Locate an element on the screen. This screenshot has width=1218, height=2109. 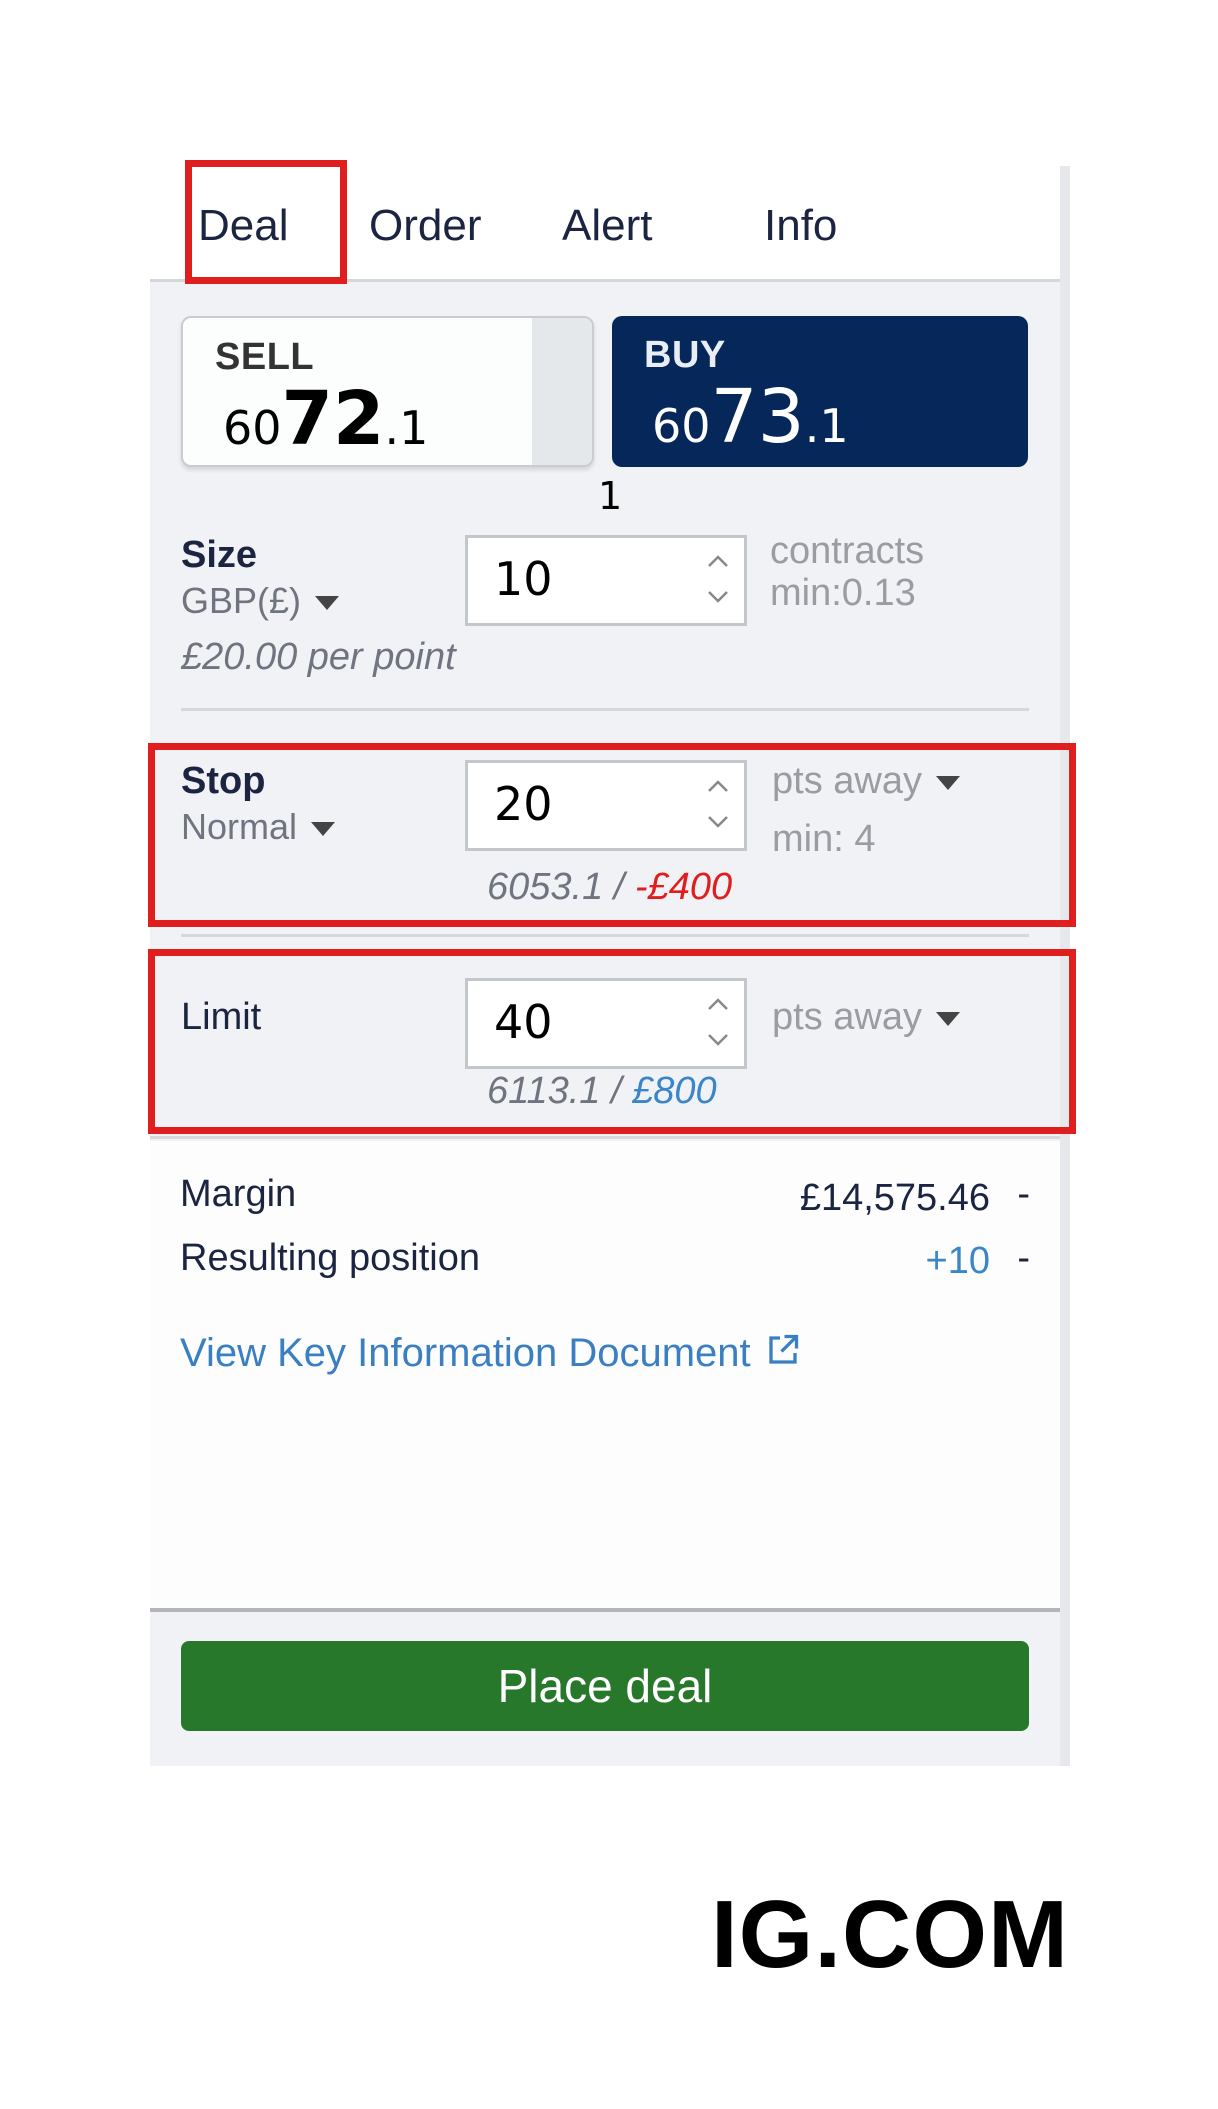
limit-label: Limit is located at coordinates (221, 1017).